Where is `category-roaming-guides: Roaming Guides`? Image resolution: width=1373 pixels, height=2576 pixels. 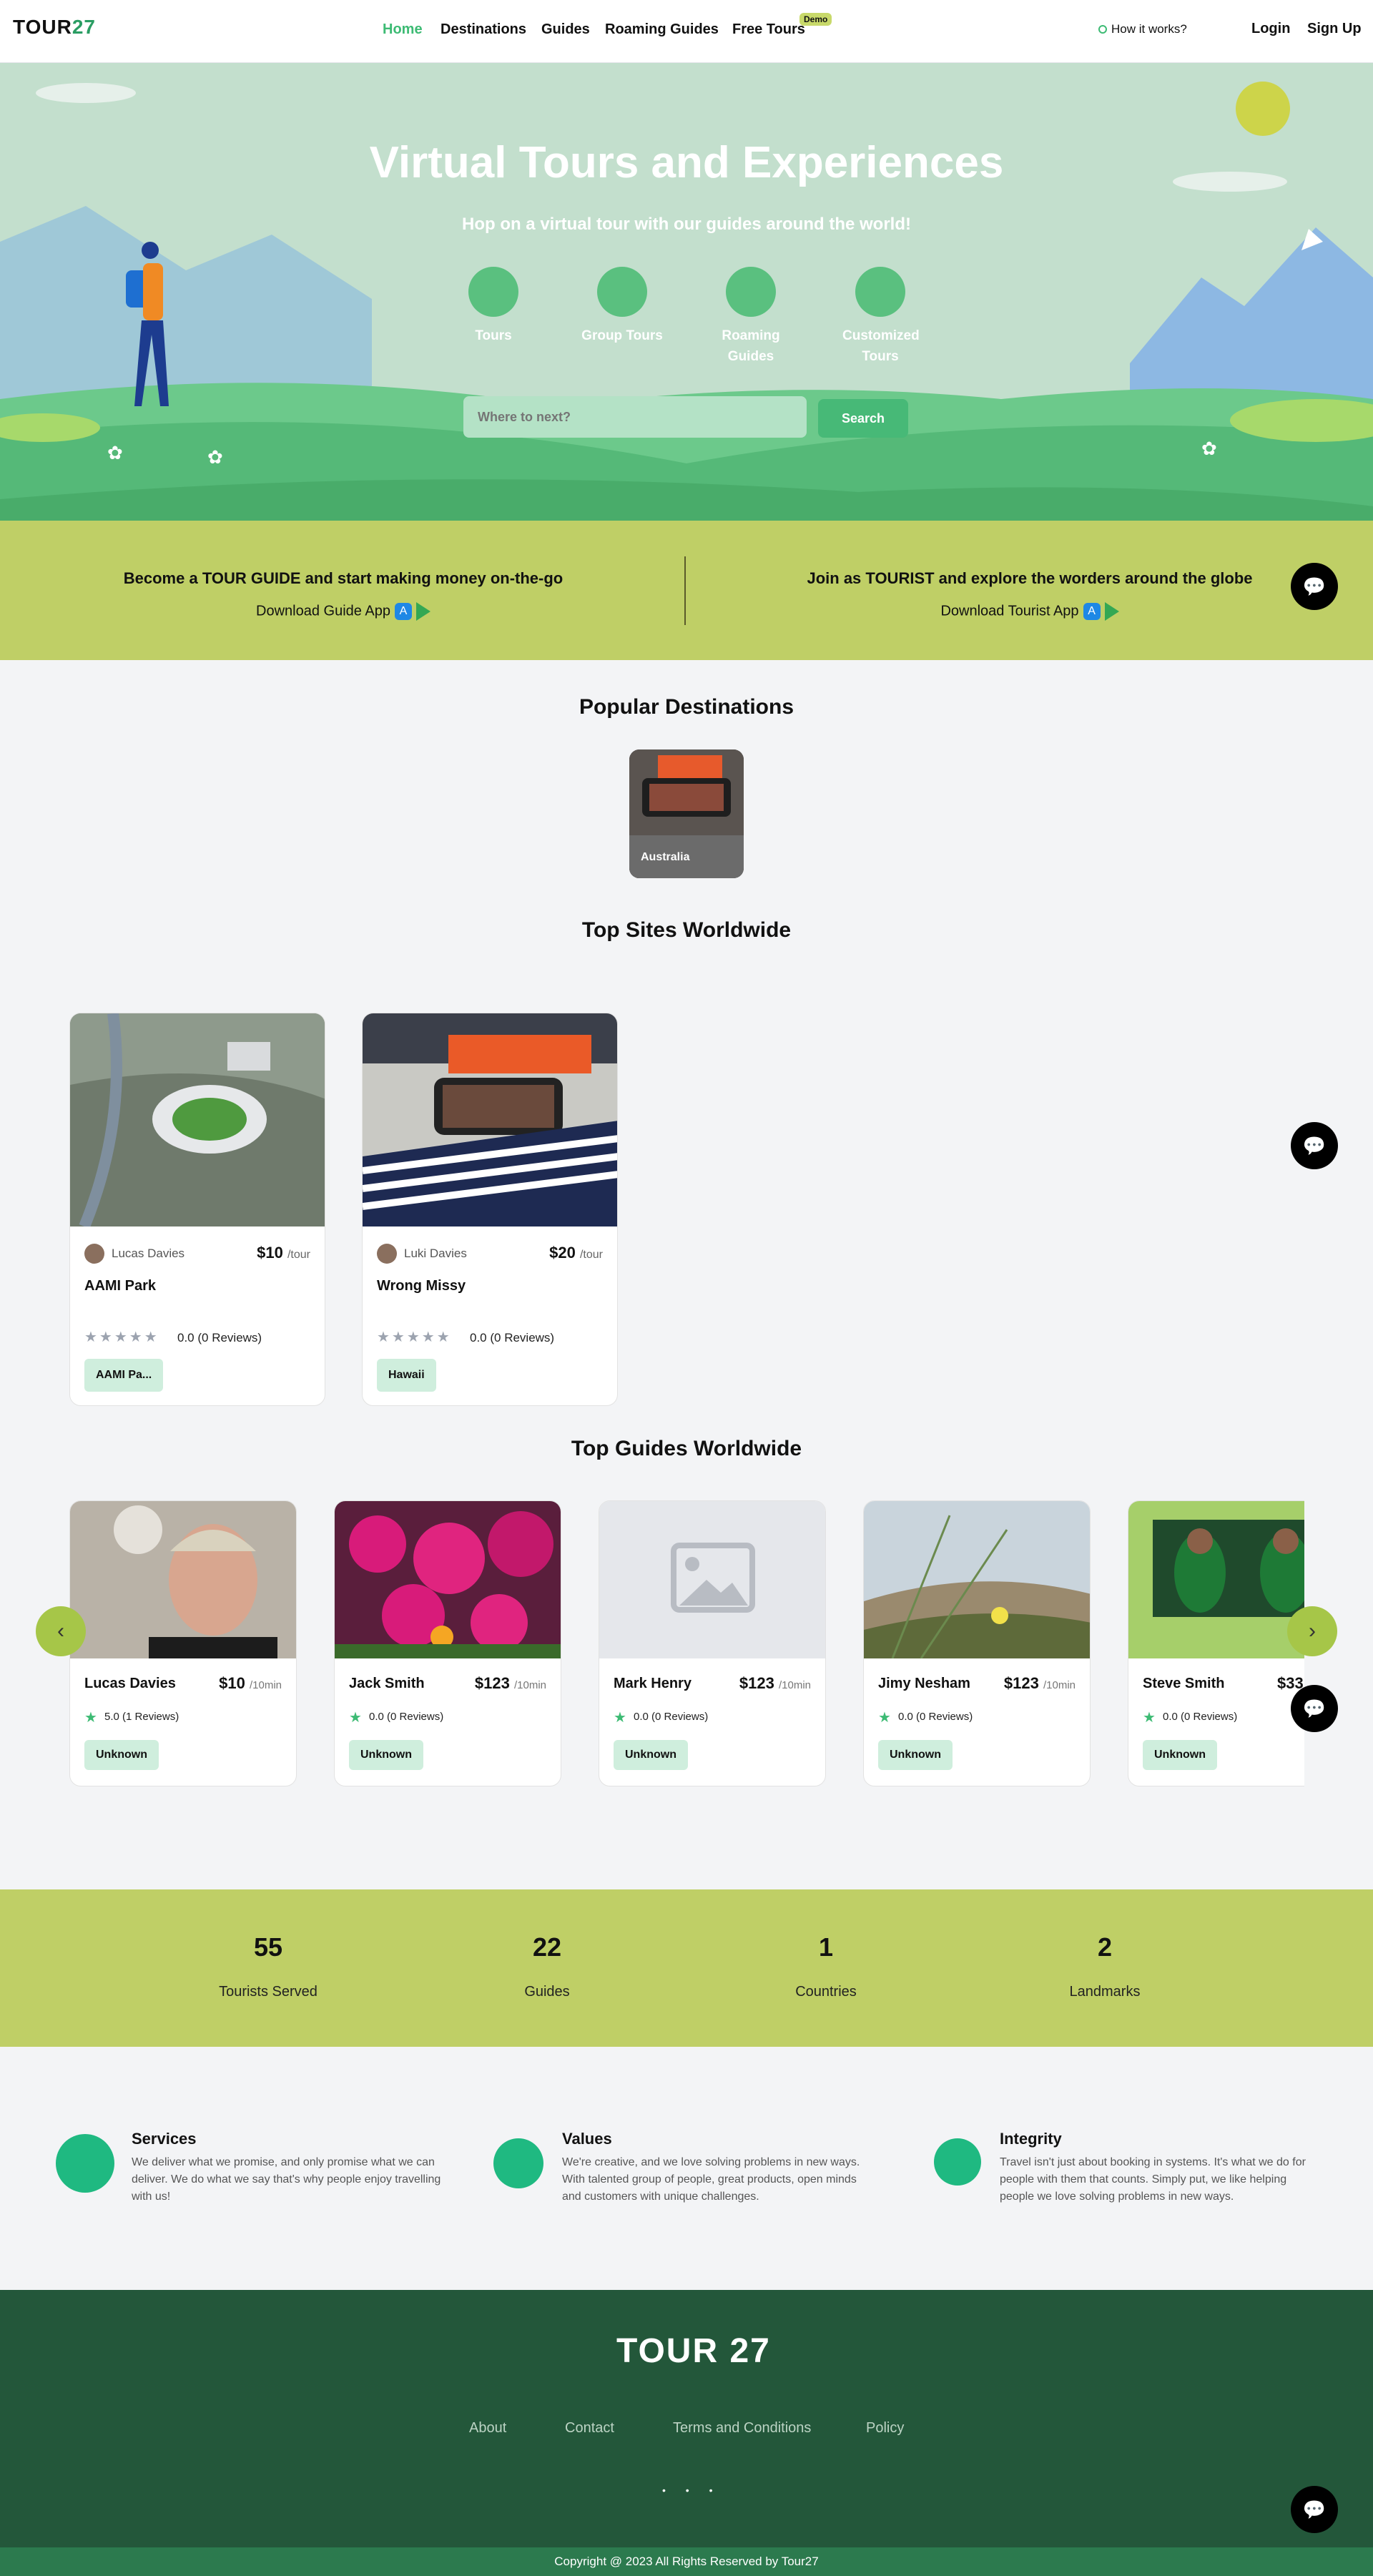
category-roaming-guides: Roaming Guides is located at coordinates (750, 317).